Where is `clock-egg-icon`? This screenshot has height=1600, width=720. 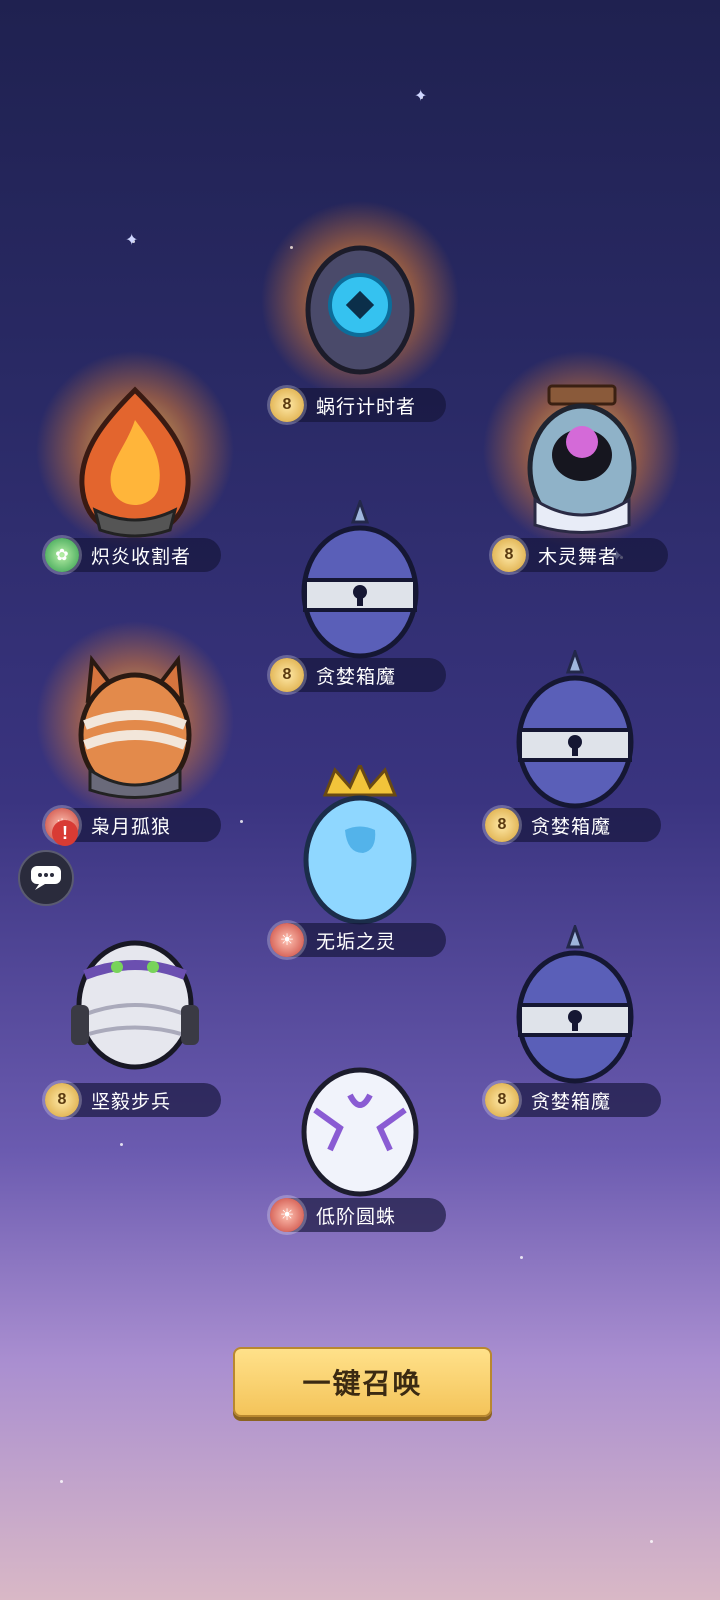 clock-egg-icon is located at coordinates (360, 310).